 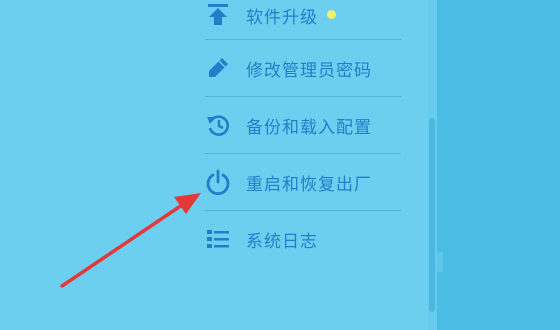 I want to click on menu-item-label: 修改管理员密码, so click(x=309, y=70).